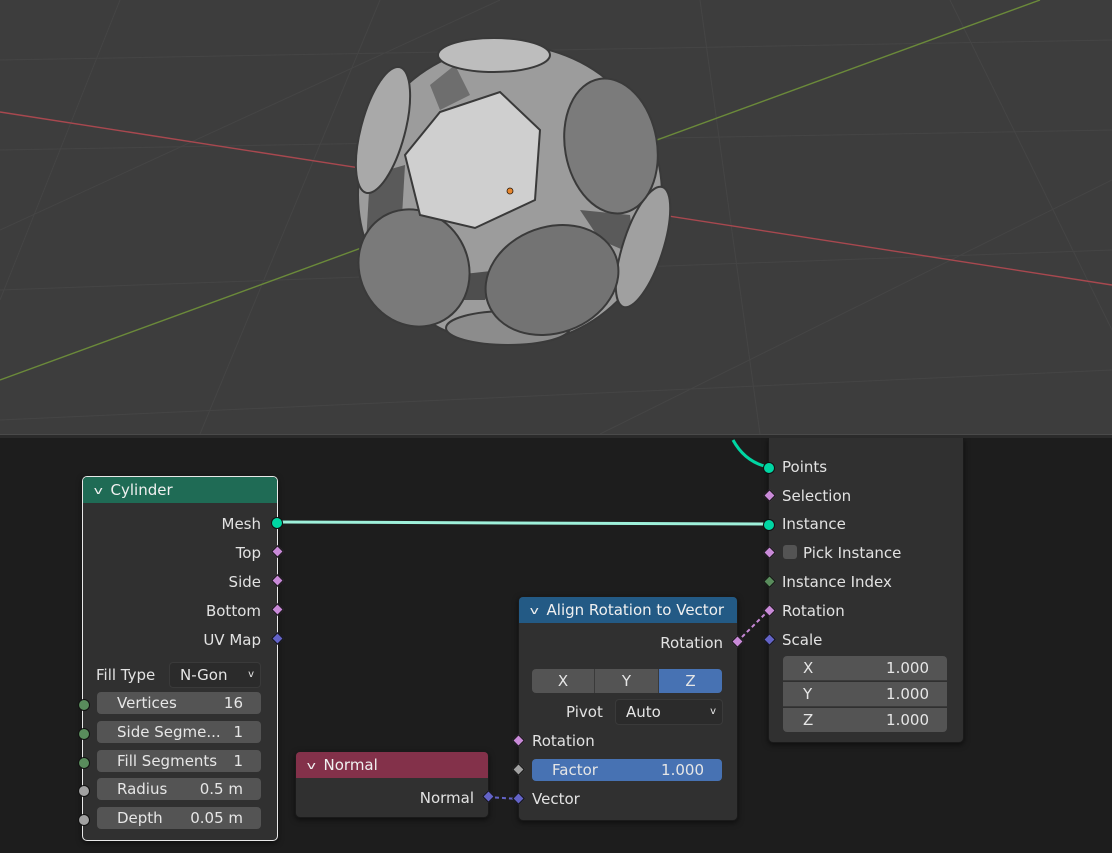 The image size is (1112, 853). What do you see at coordinates (244, 582) in the screenshot?
I see `output-side-label: Side` at bounding box center [244, 582].